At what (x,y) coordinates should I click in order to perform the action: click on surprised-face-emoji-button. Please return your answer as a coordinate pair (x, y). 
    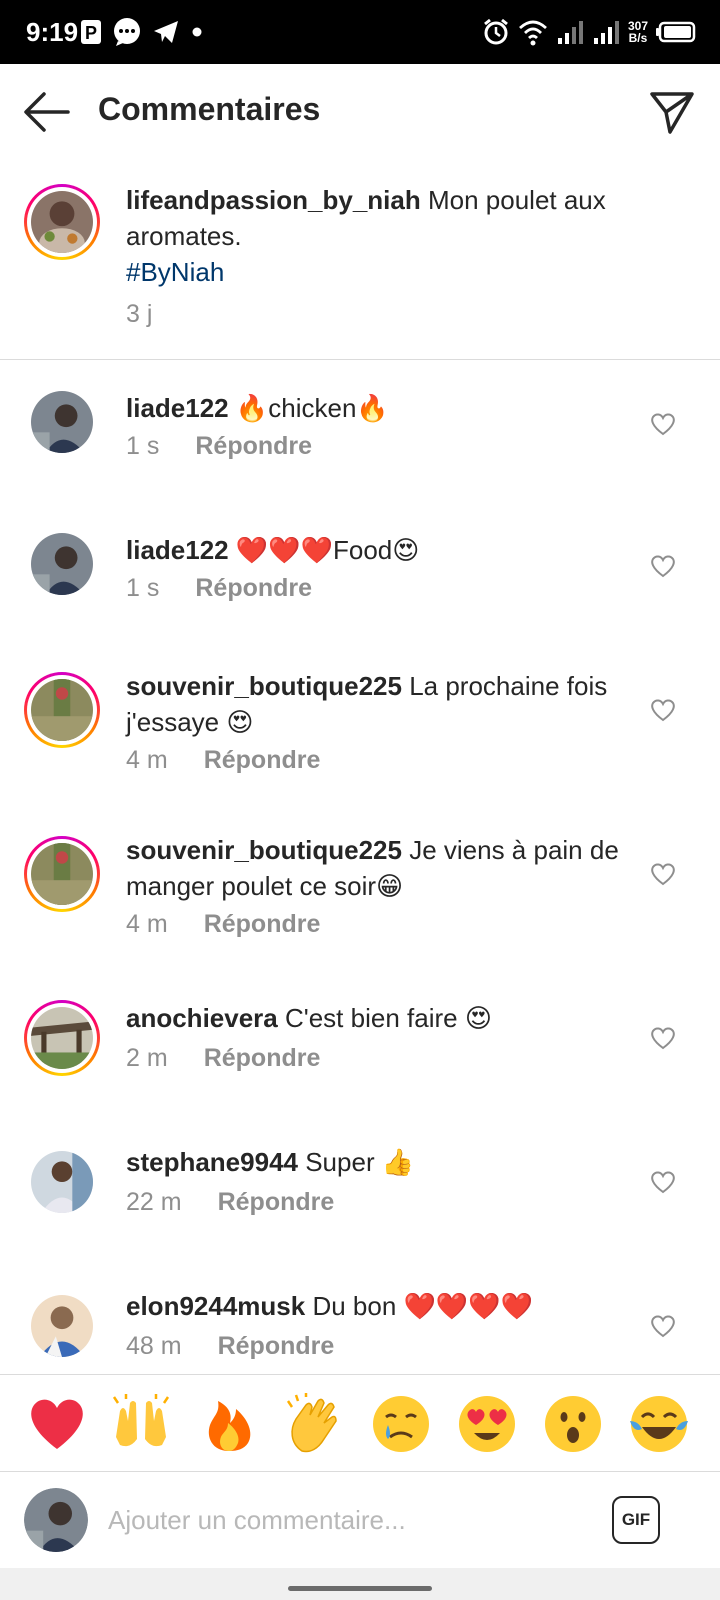
    Looking at the image, I should click on (573, 1424).